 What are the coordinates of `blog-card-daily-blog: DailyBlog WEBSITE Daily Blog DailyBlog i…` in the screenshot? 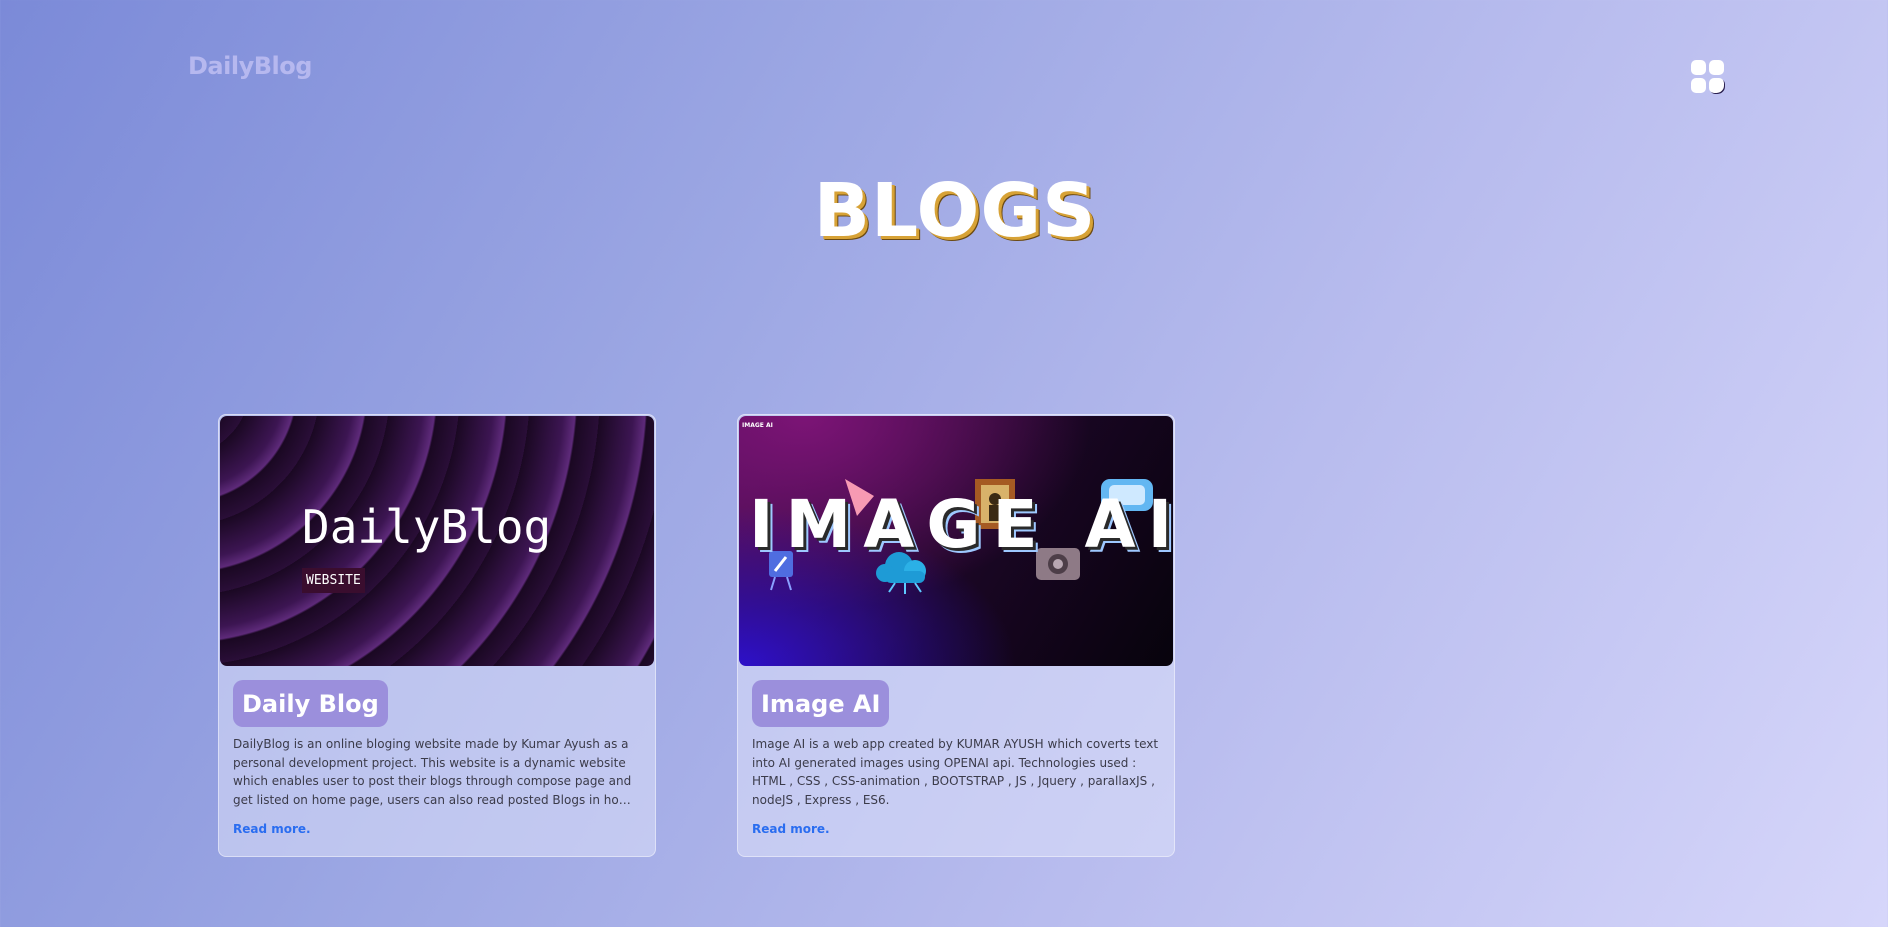 It's located at (437, 635).